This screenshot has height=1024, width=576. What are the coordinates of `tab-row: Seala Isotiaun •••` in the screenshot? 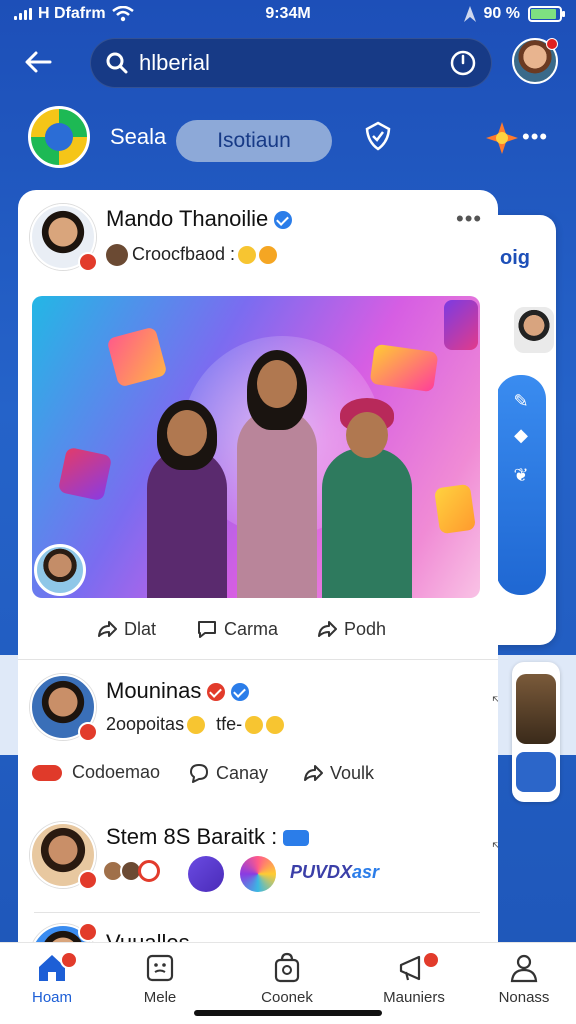 It's located at (288, 137).